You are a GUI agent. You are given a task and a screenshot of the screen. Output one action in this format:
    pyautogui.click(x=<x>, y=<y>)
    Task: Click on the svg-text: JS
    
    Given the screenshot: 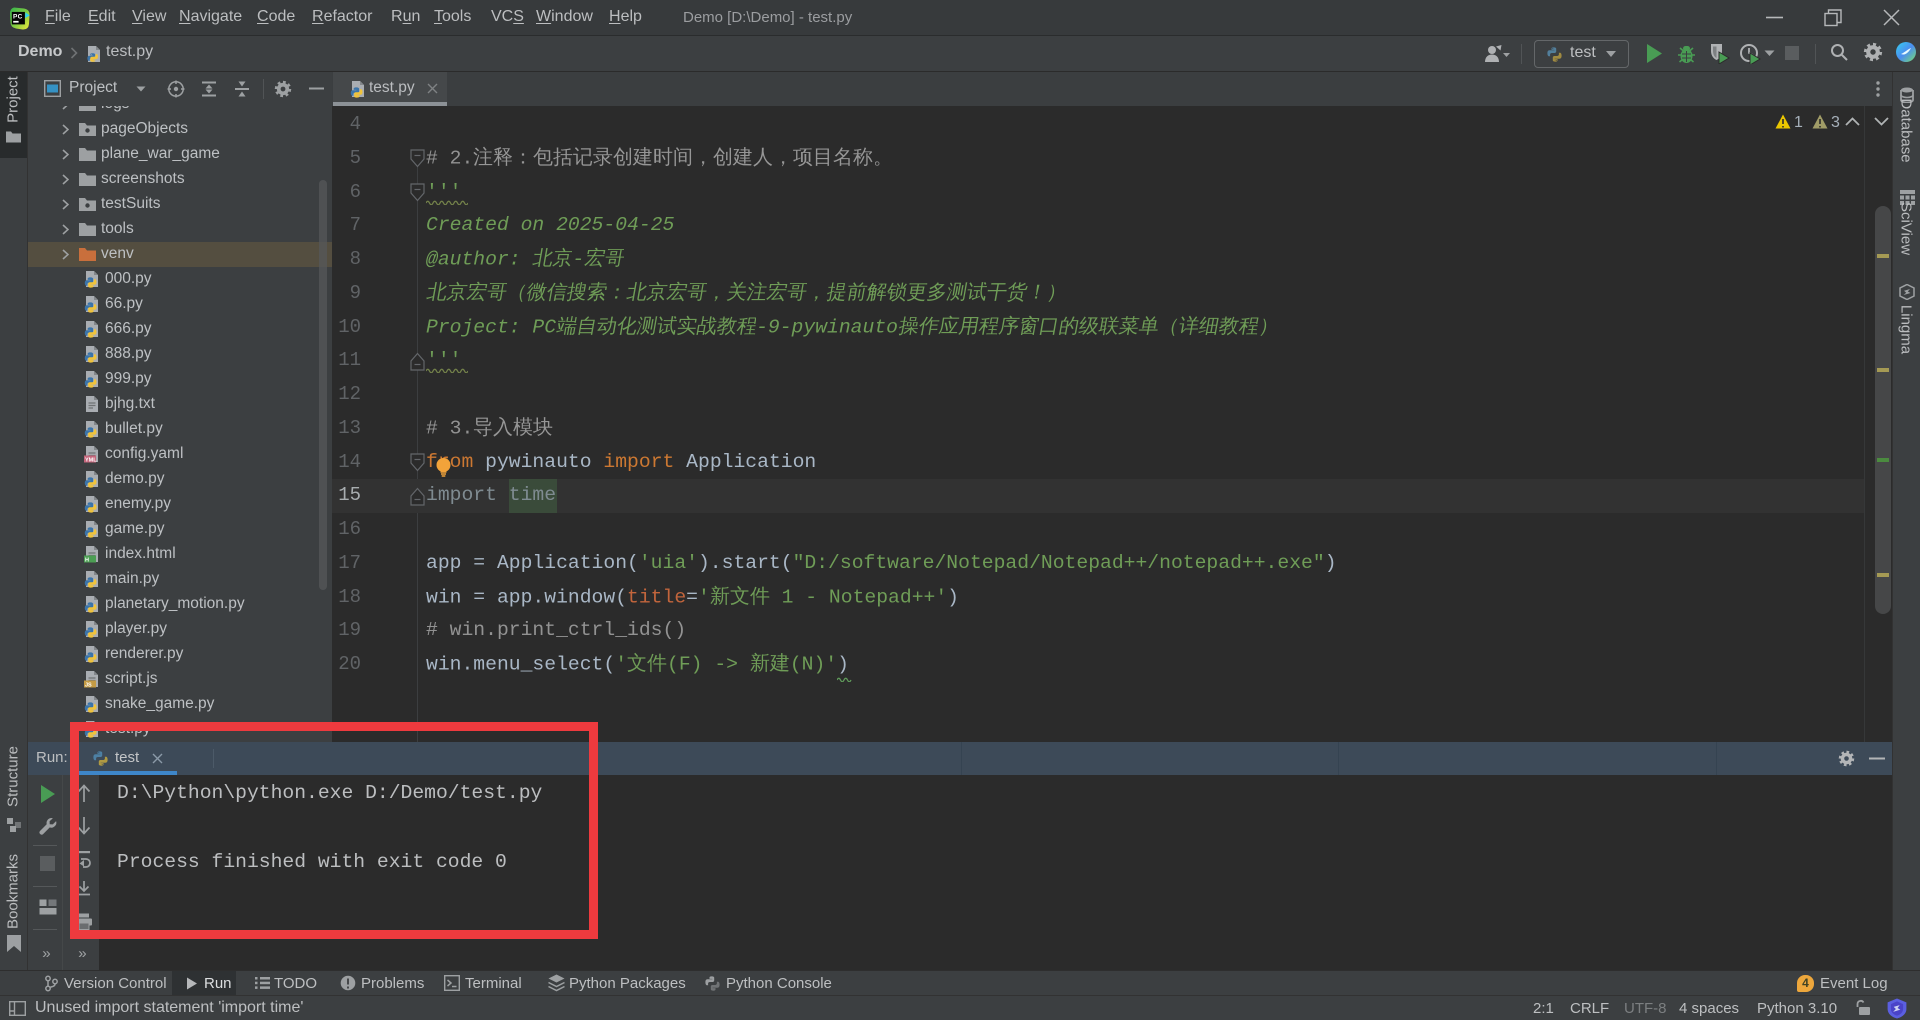 What is the action you would take?
    pyautogui.click(x=88, y=685)
    